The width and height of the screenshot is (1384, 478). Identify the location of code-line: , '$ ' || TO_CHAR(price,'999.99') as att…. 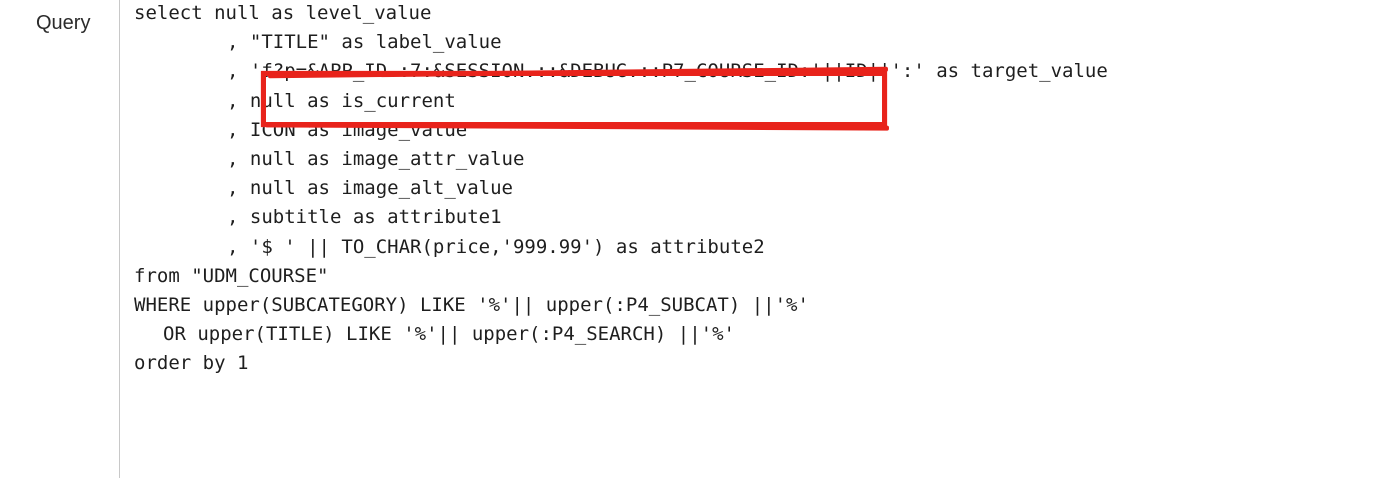
(496, 246).